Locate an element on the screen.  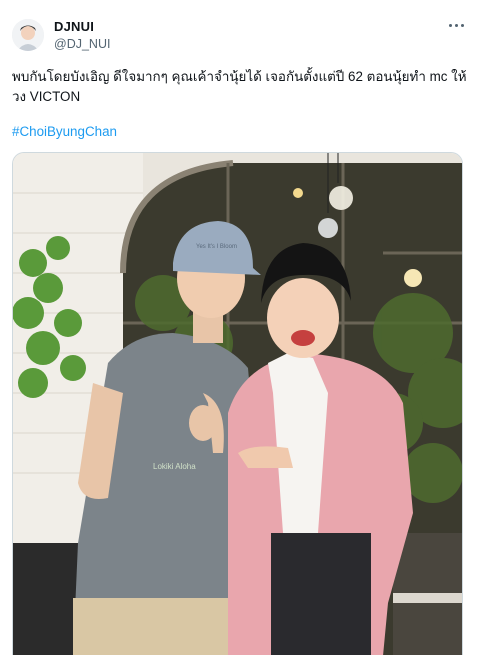
more-options-icon is located at coordinates (456, 25).